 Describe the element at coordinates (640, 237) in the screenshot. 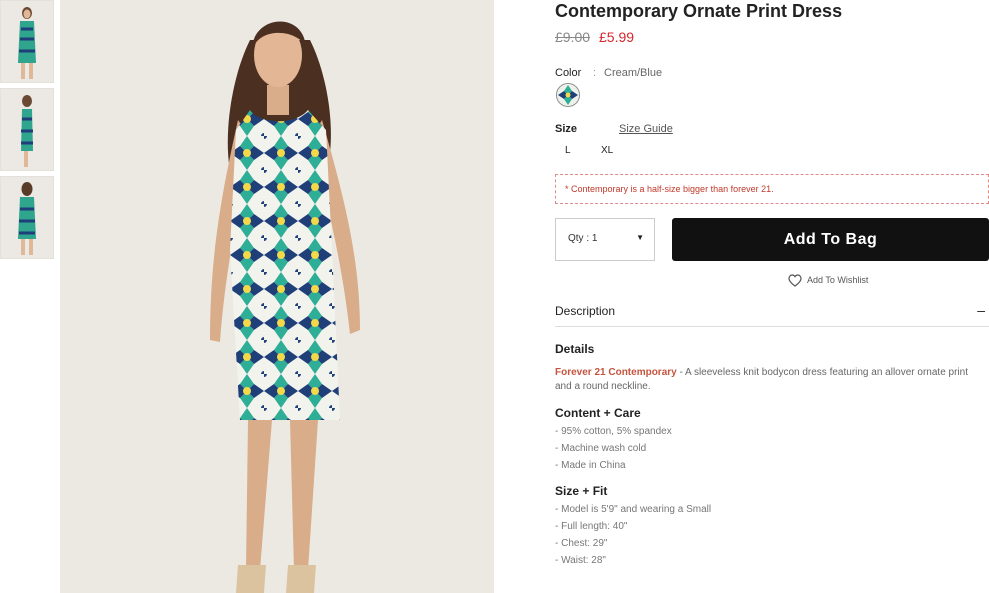

I see `caret-down-icon: ▼` at that location.